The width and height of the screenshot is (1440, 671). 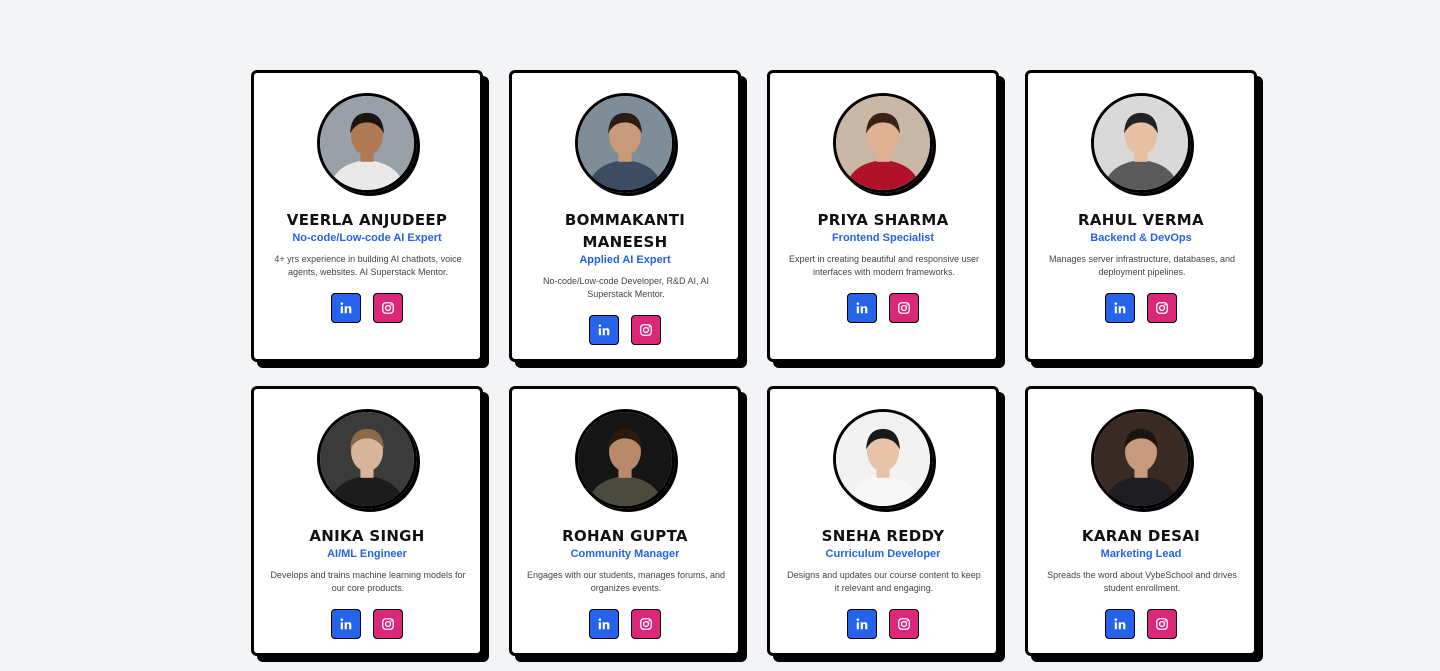 I want to click on member-role: AI/ML Engineer, so click(x=367, y=554).